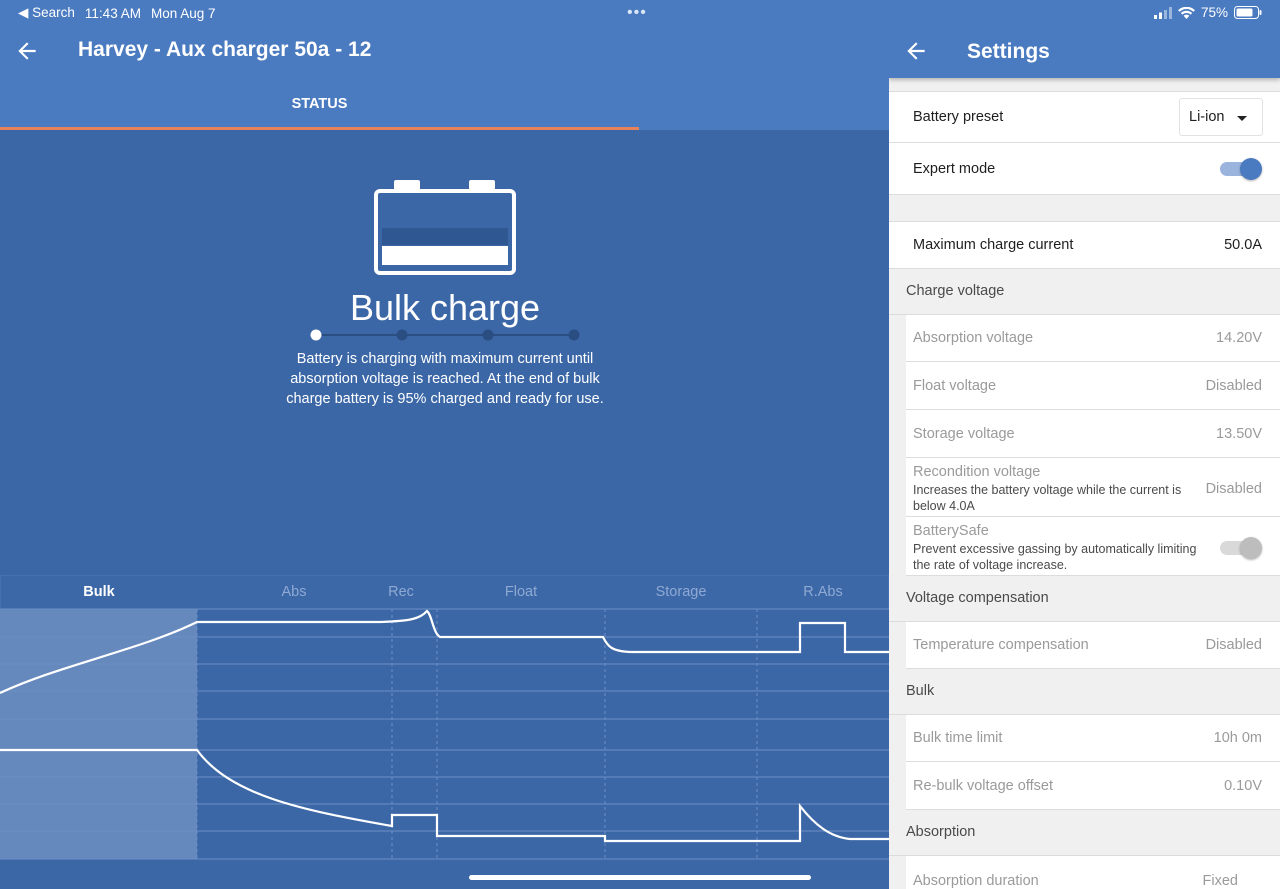  What do you see at coordinates (445, 335) in the screenshot?
I see `charge-stage-stepper` at bounding box center [445, 335].